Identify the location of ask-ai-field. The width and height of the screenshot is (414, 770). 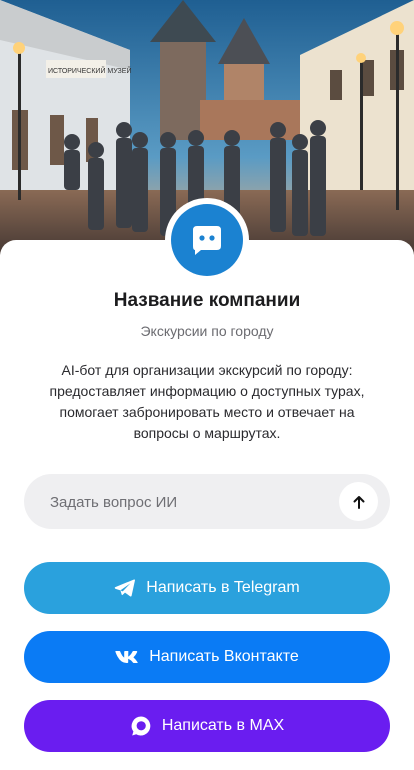
(207, 502).